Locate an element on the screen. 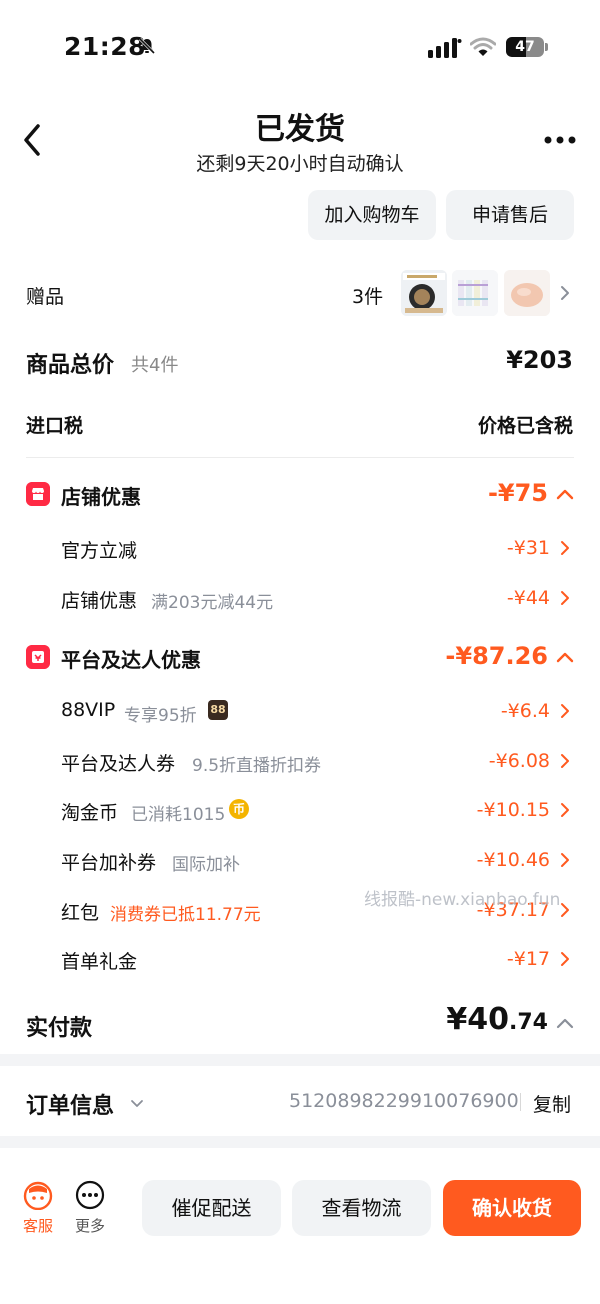 The image size is (600, 1304). payment-integer: ¥40 is located at coordinates (478, 1019).